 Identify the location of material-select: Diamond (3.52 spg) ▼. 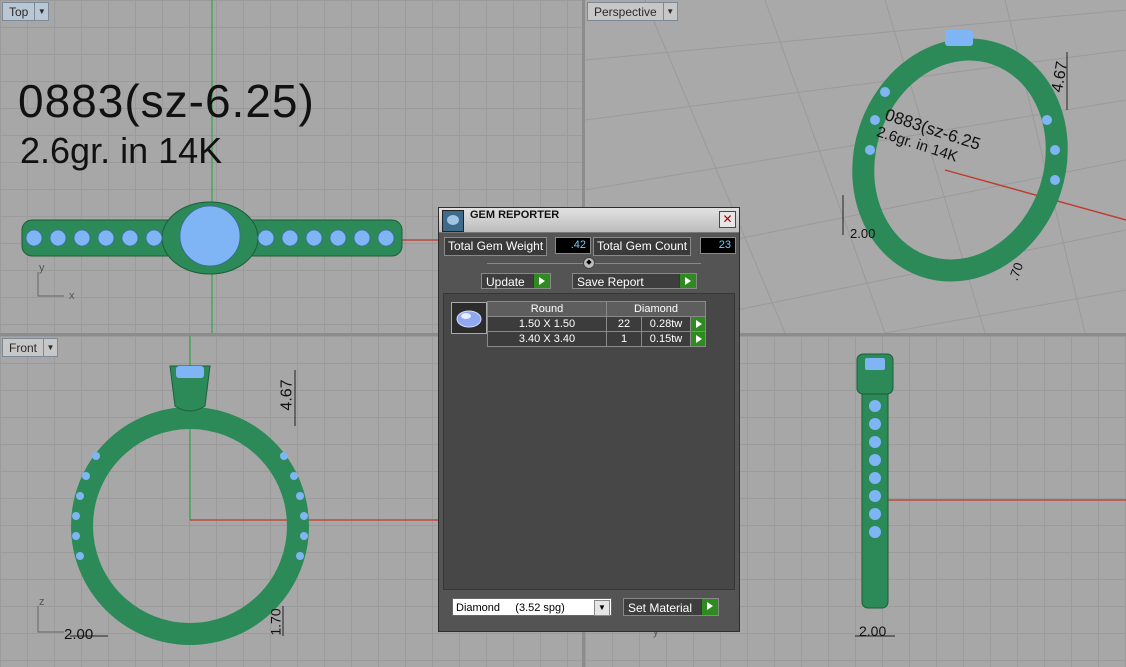
(532, 607).